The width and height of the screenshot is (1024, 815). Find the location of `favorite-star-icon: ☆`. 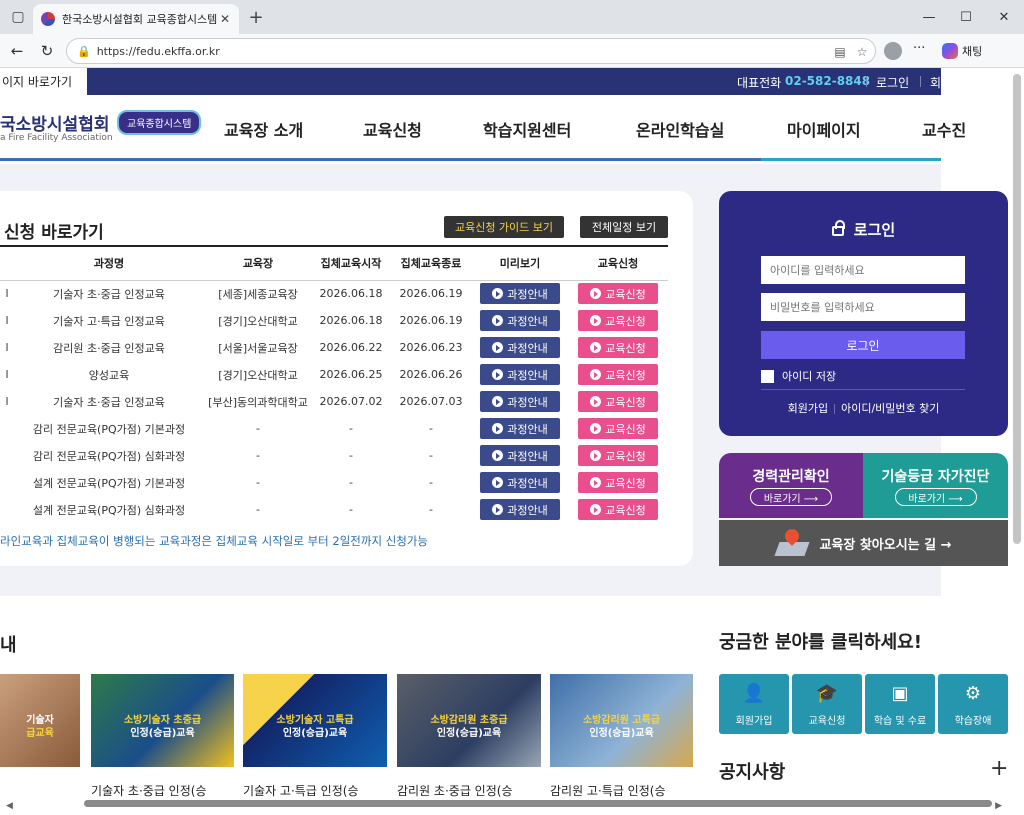

favorite-star-icon: ☆ is located at coordinates (862, 52).